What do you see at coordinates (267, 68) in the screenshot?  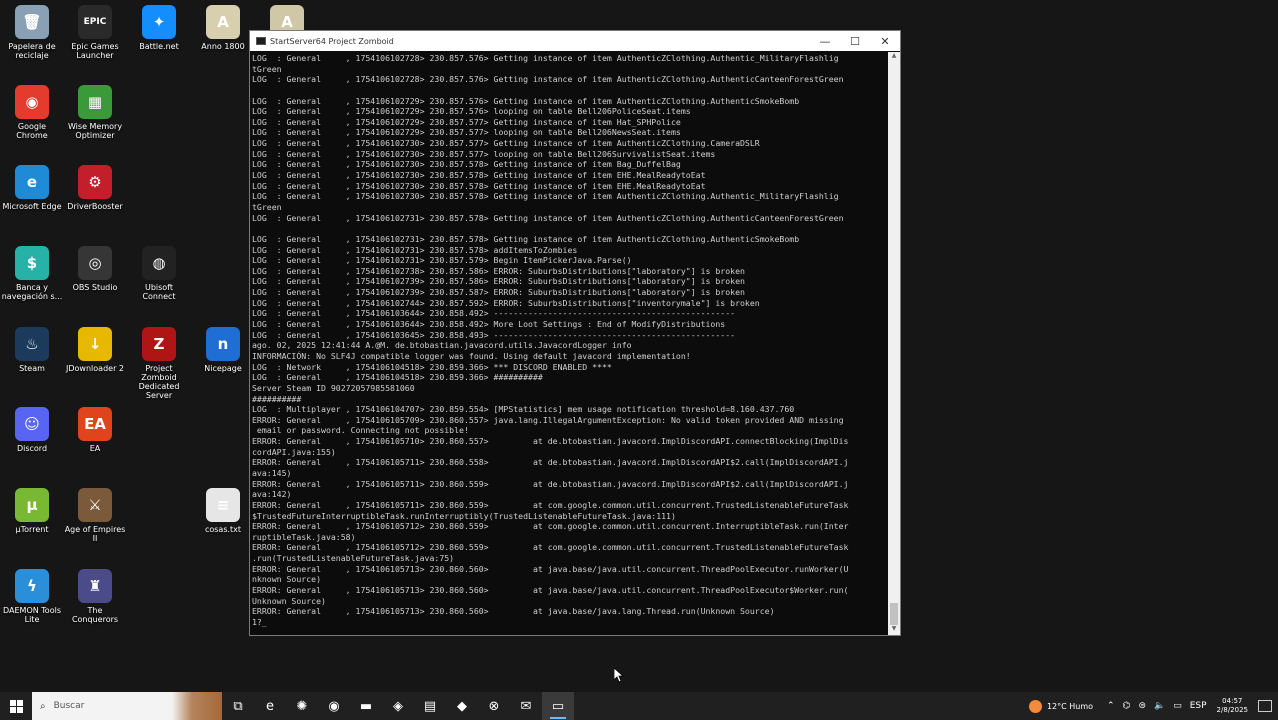 I see `console-line: tGreen` at bounding box center [267, 68].